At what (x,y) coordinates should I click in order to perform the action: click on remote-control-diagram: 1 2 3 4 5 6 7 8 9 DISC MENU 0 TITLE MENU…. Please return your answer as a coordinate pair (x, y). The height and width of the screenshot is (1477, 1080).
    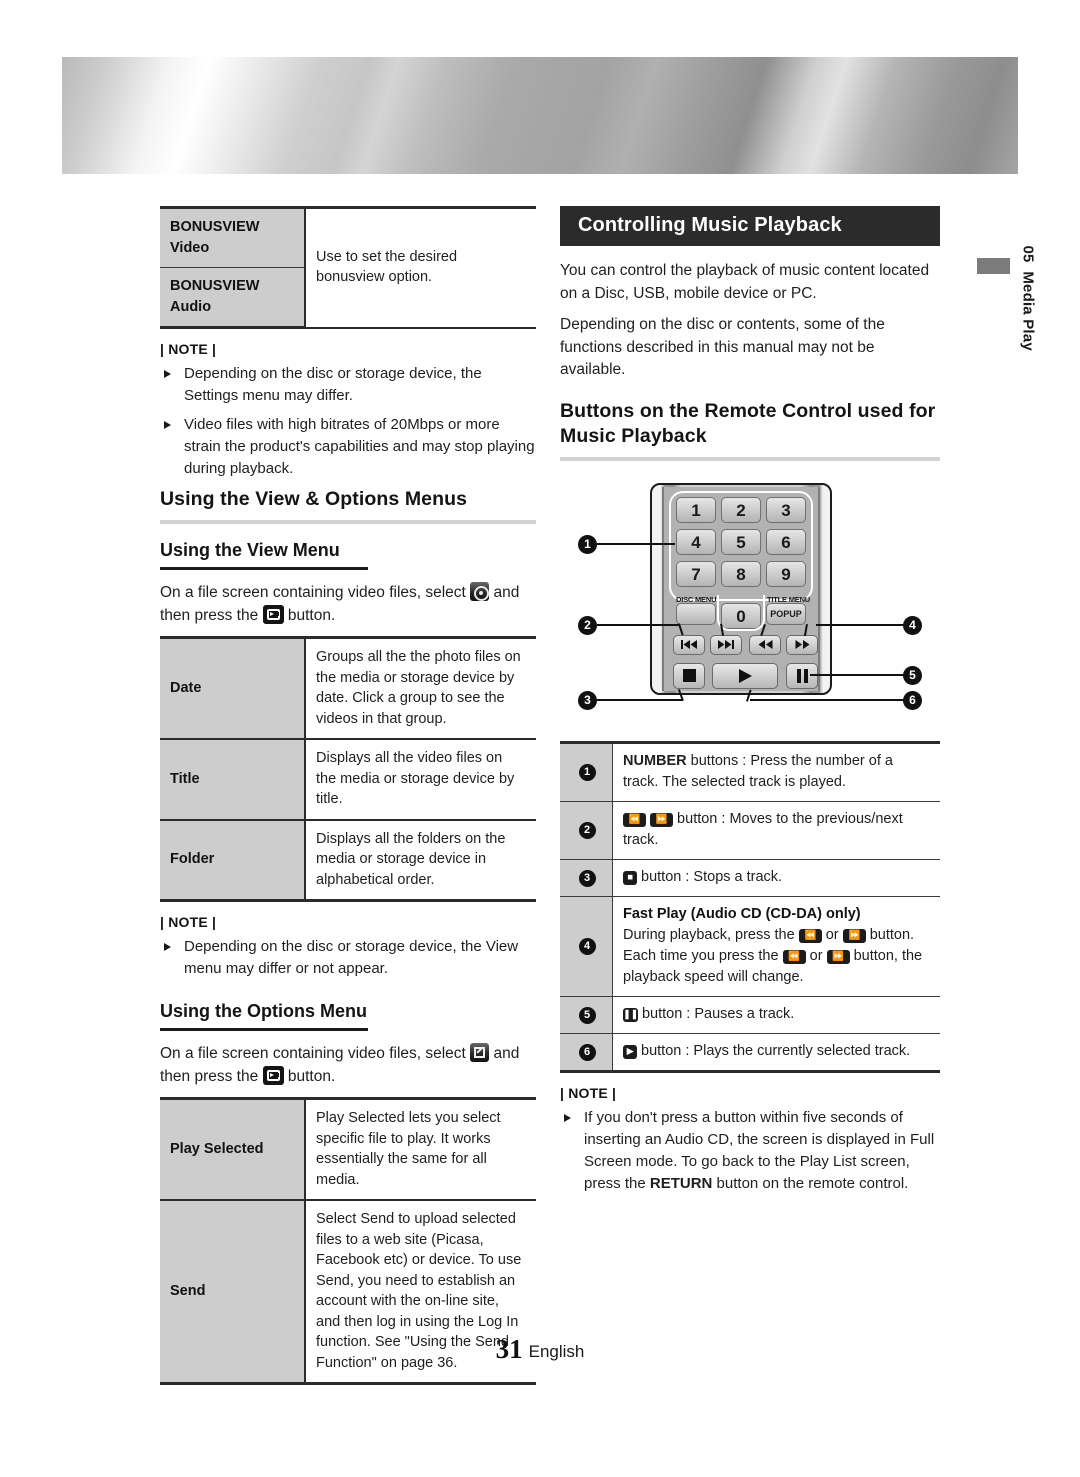
    Looking at the image, I should click on (750, 602).